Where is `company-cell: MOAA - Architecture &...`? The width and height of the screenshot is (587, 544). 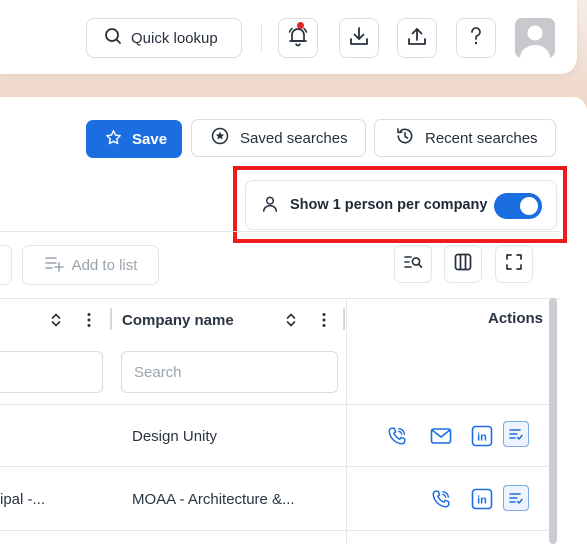
company-cell: MOAA - Architecture &... is located at coordinates (213, 499).